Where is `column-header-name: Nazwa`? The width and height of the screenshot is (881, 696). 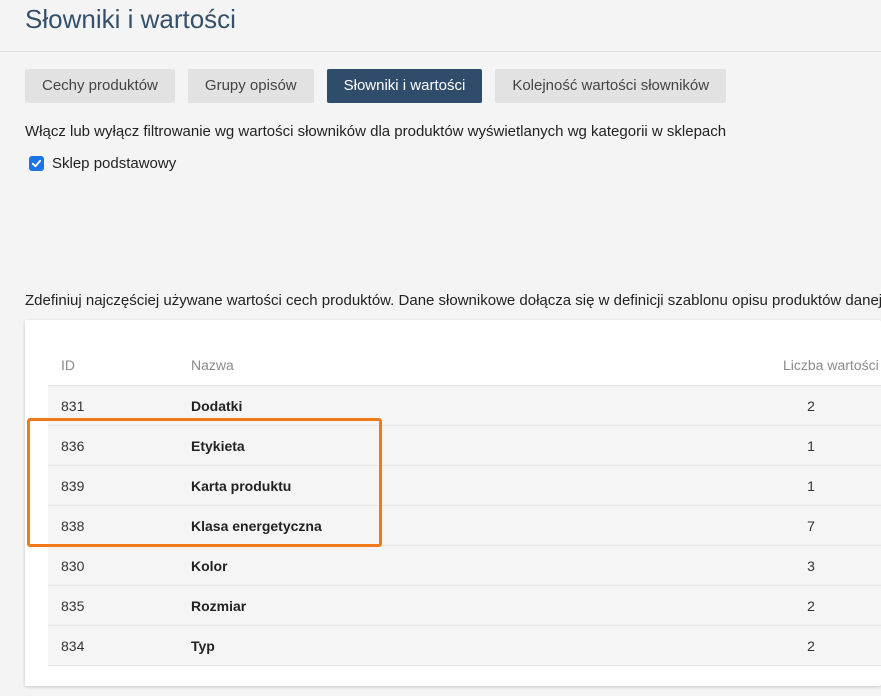
column-header-name: Nazwa is located at coordinates (466, 365).